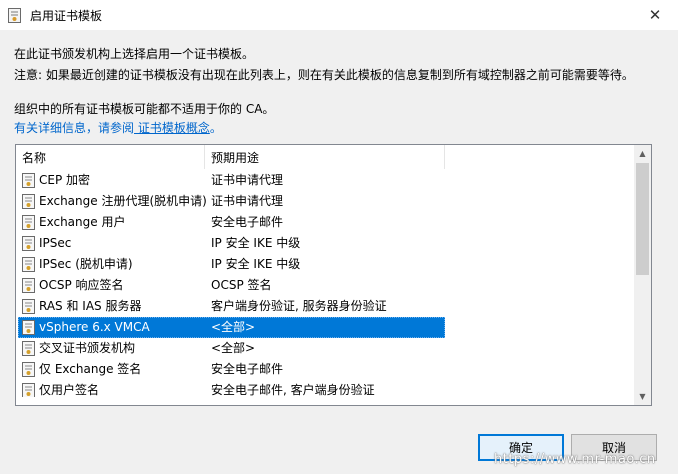 Image resolution: width=678 pixels, height=474 pixels. What do you see at coordinates (642, 219) in the screenshot?
I see `scroll-thumb` at bounding box center [642, 219].